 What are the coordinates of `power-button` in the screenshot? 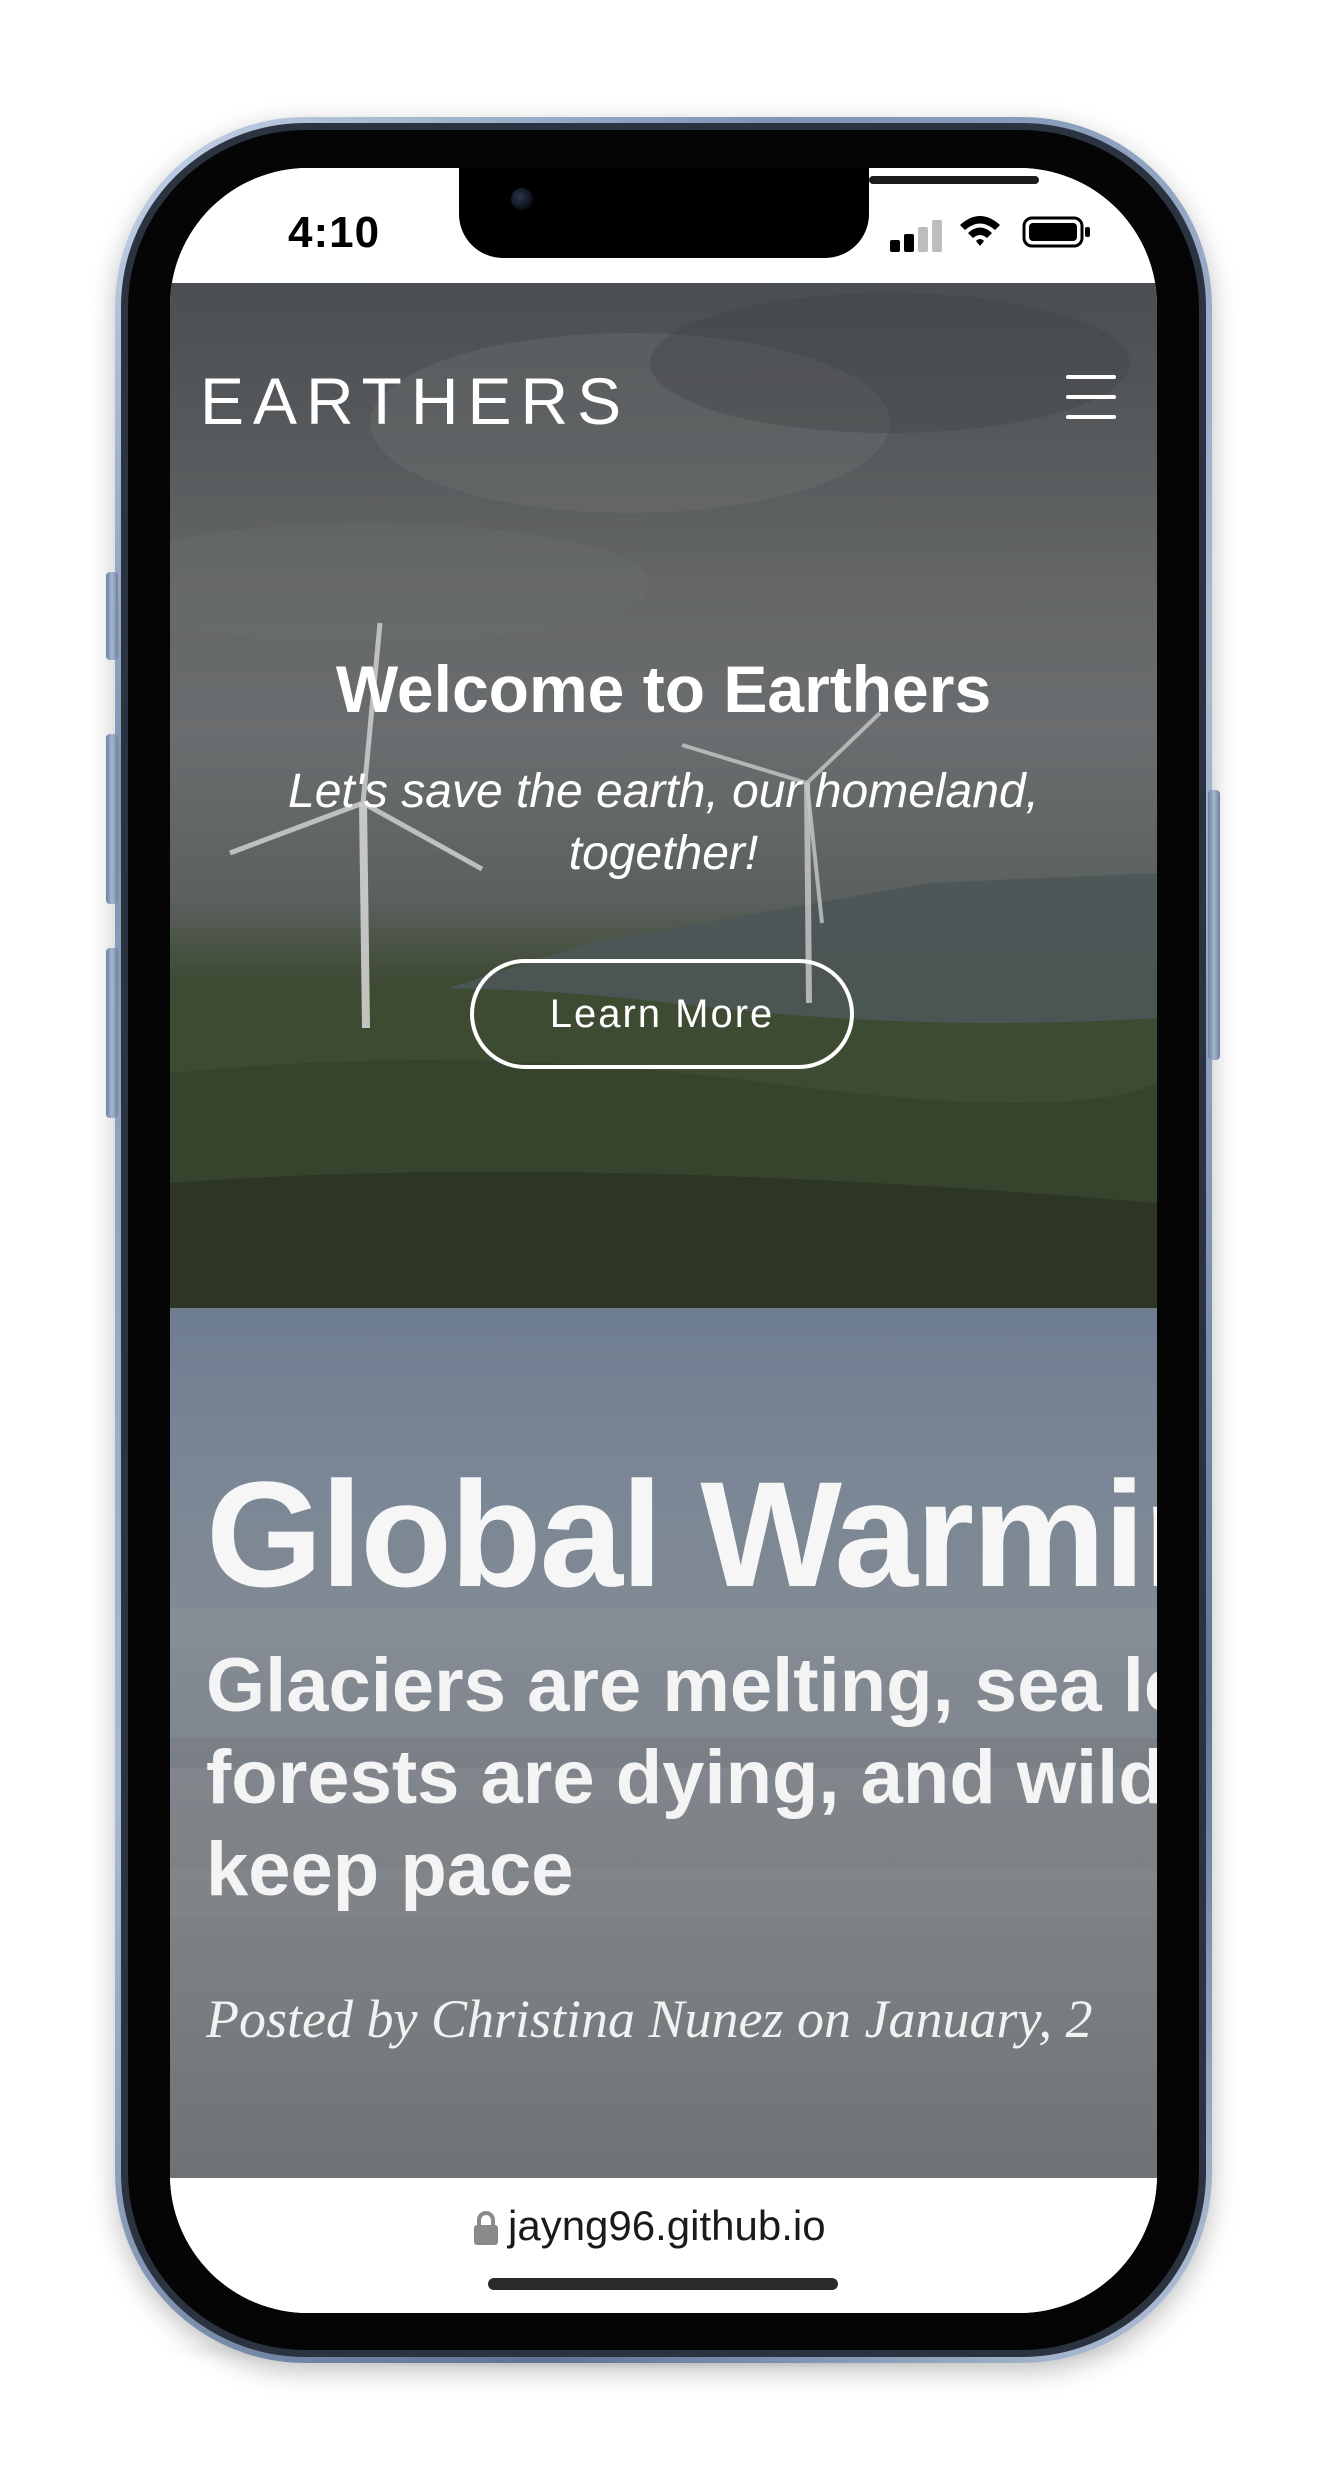 It's located at (1214, 925).